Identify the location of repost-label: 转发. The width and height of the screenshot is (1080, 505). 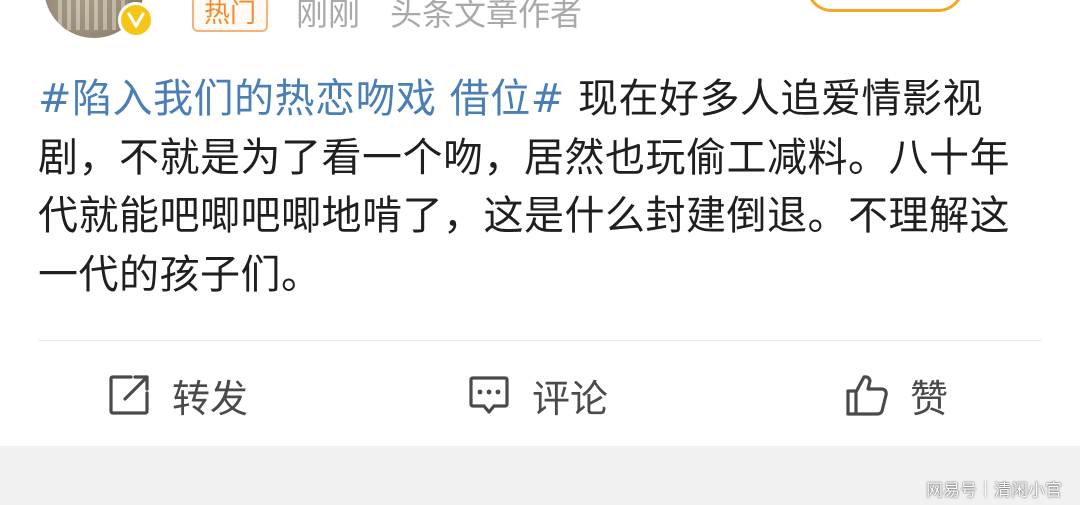
(210, 398).